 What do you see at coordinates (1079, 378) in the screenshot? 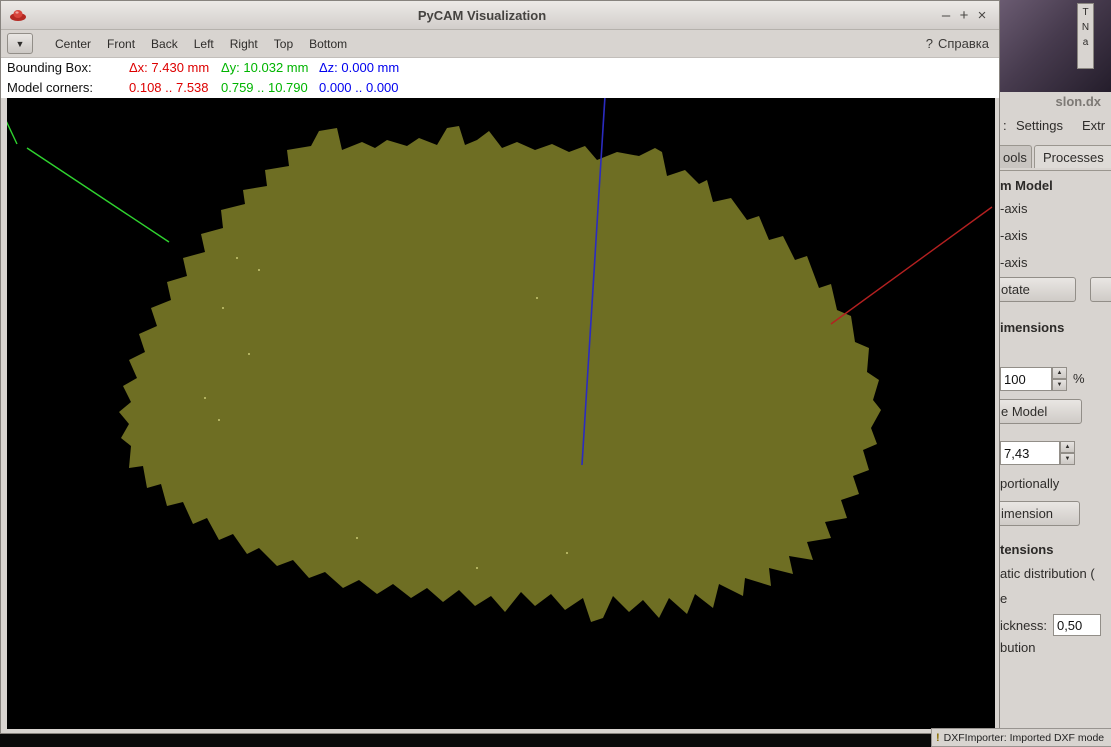
I see `percent-sign: %` at bounding box center [1079, 378].